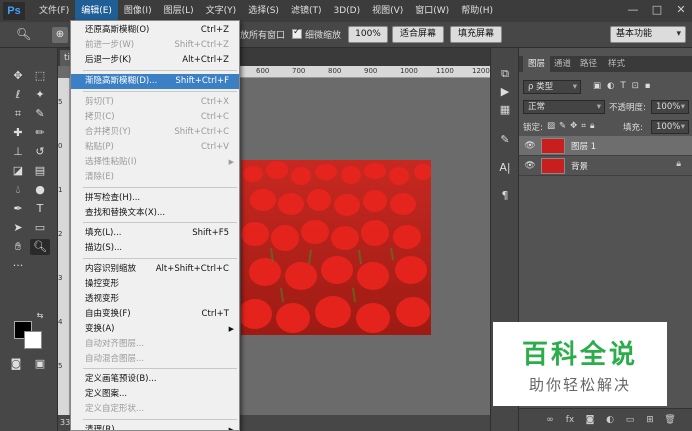  What do you see at coordinates (155, 329) in the screenshot?
I see `menu-item: 变换(A) ▶` at bounding box center [155, 329].